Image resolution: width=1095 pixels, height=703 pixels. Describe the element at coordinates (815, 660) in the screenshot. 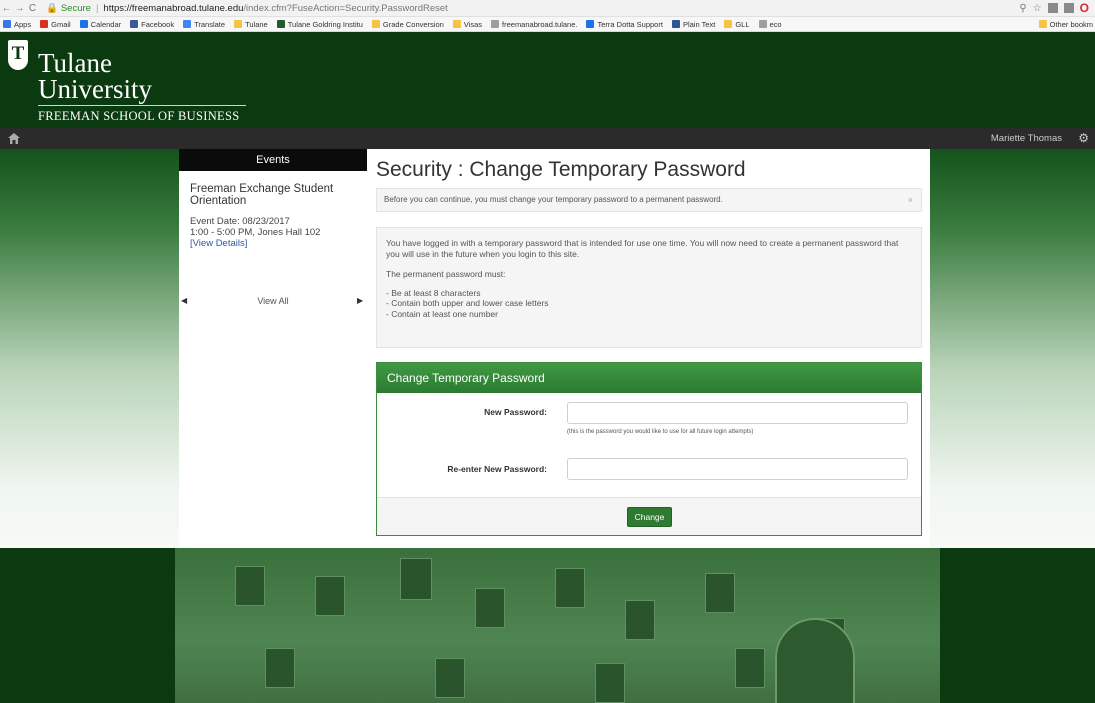

I see `building-arch` at that location.